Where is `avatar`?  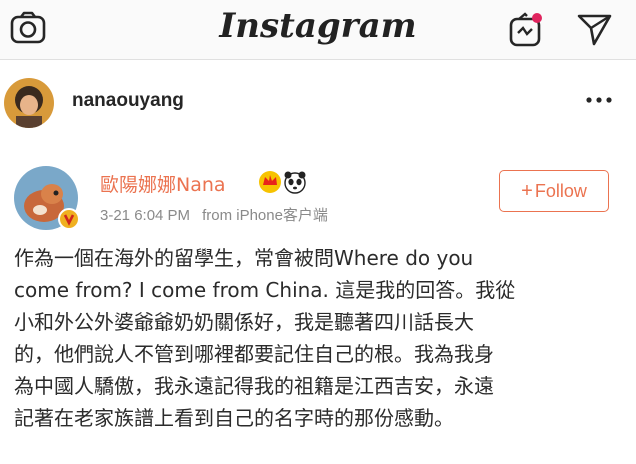
avatar is located at coordinates (29, 103).